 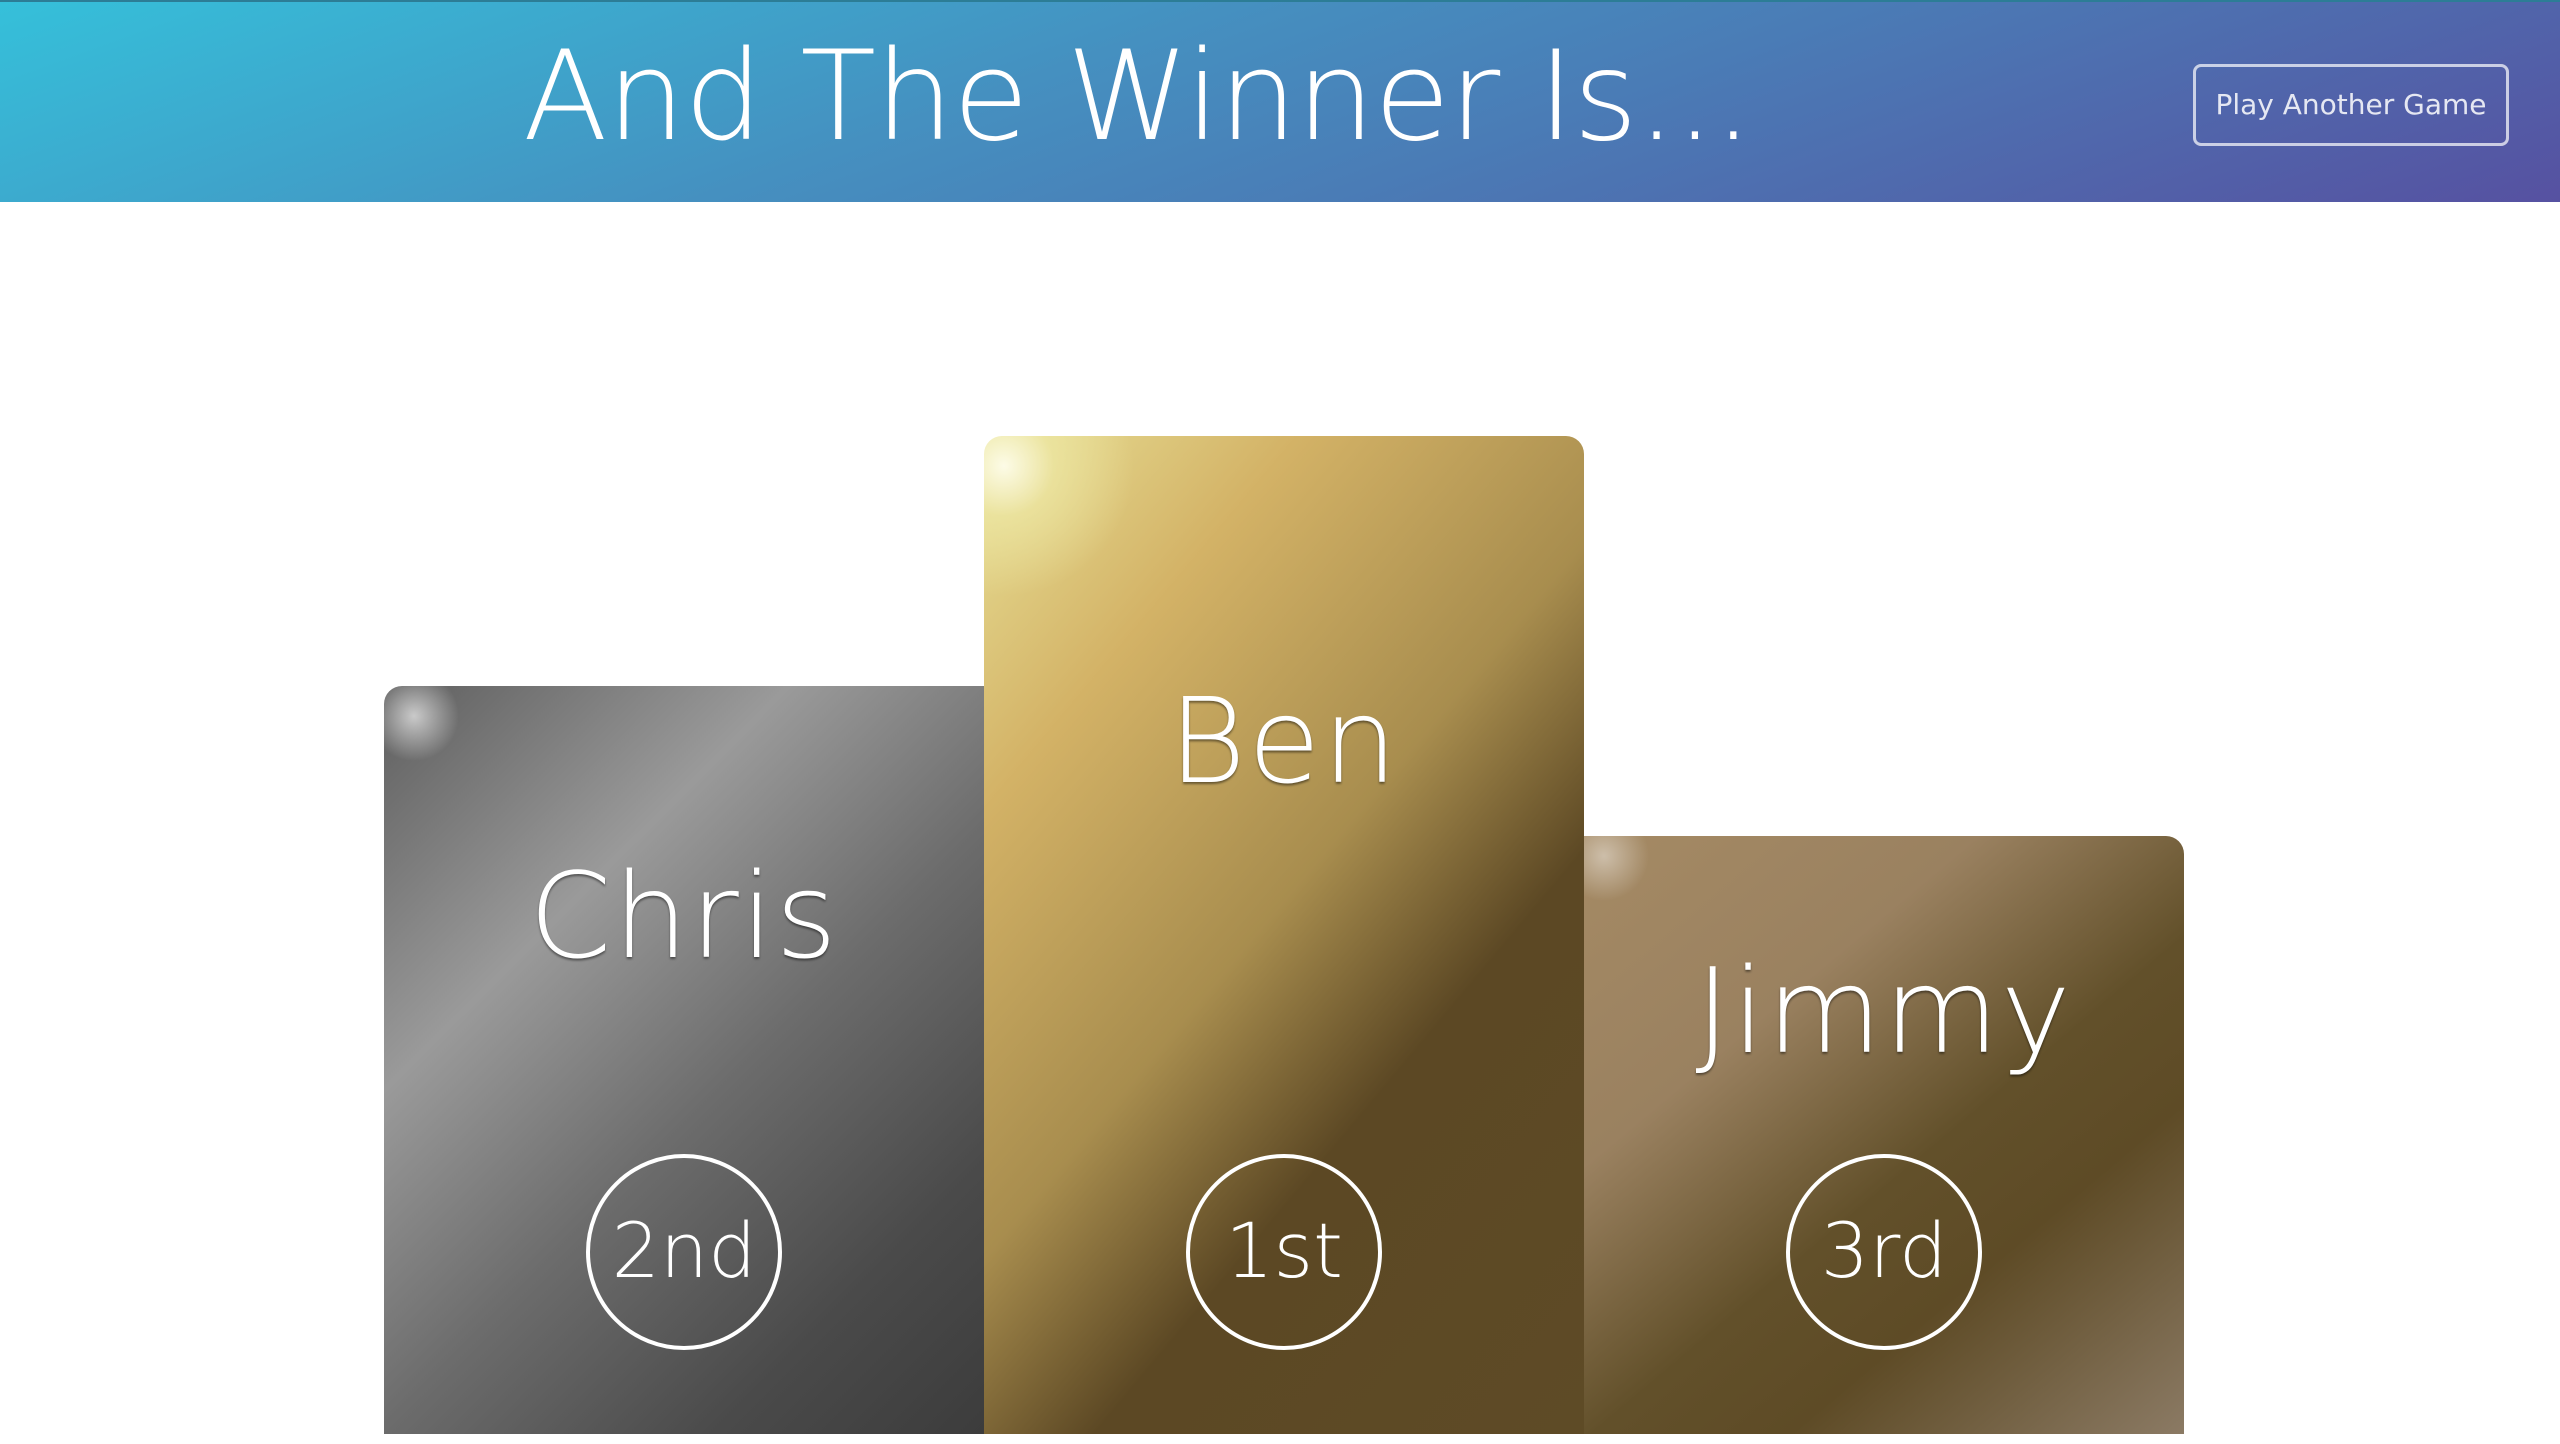 I want to click on podium-second-place: Chris 2nd, so click(x=684, y=1060).